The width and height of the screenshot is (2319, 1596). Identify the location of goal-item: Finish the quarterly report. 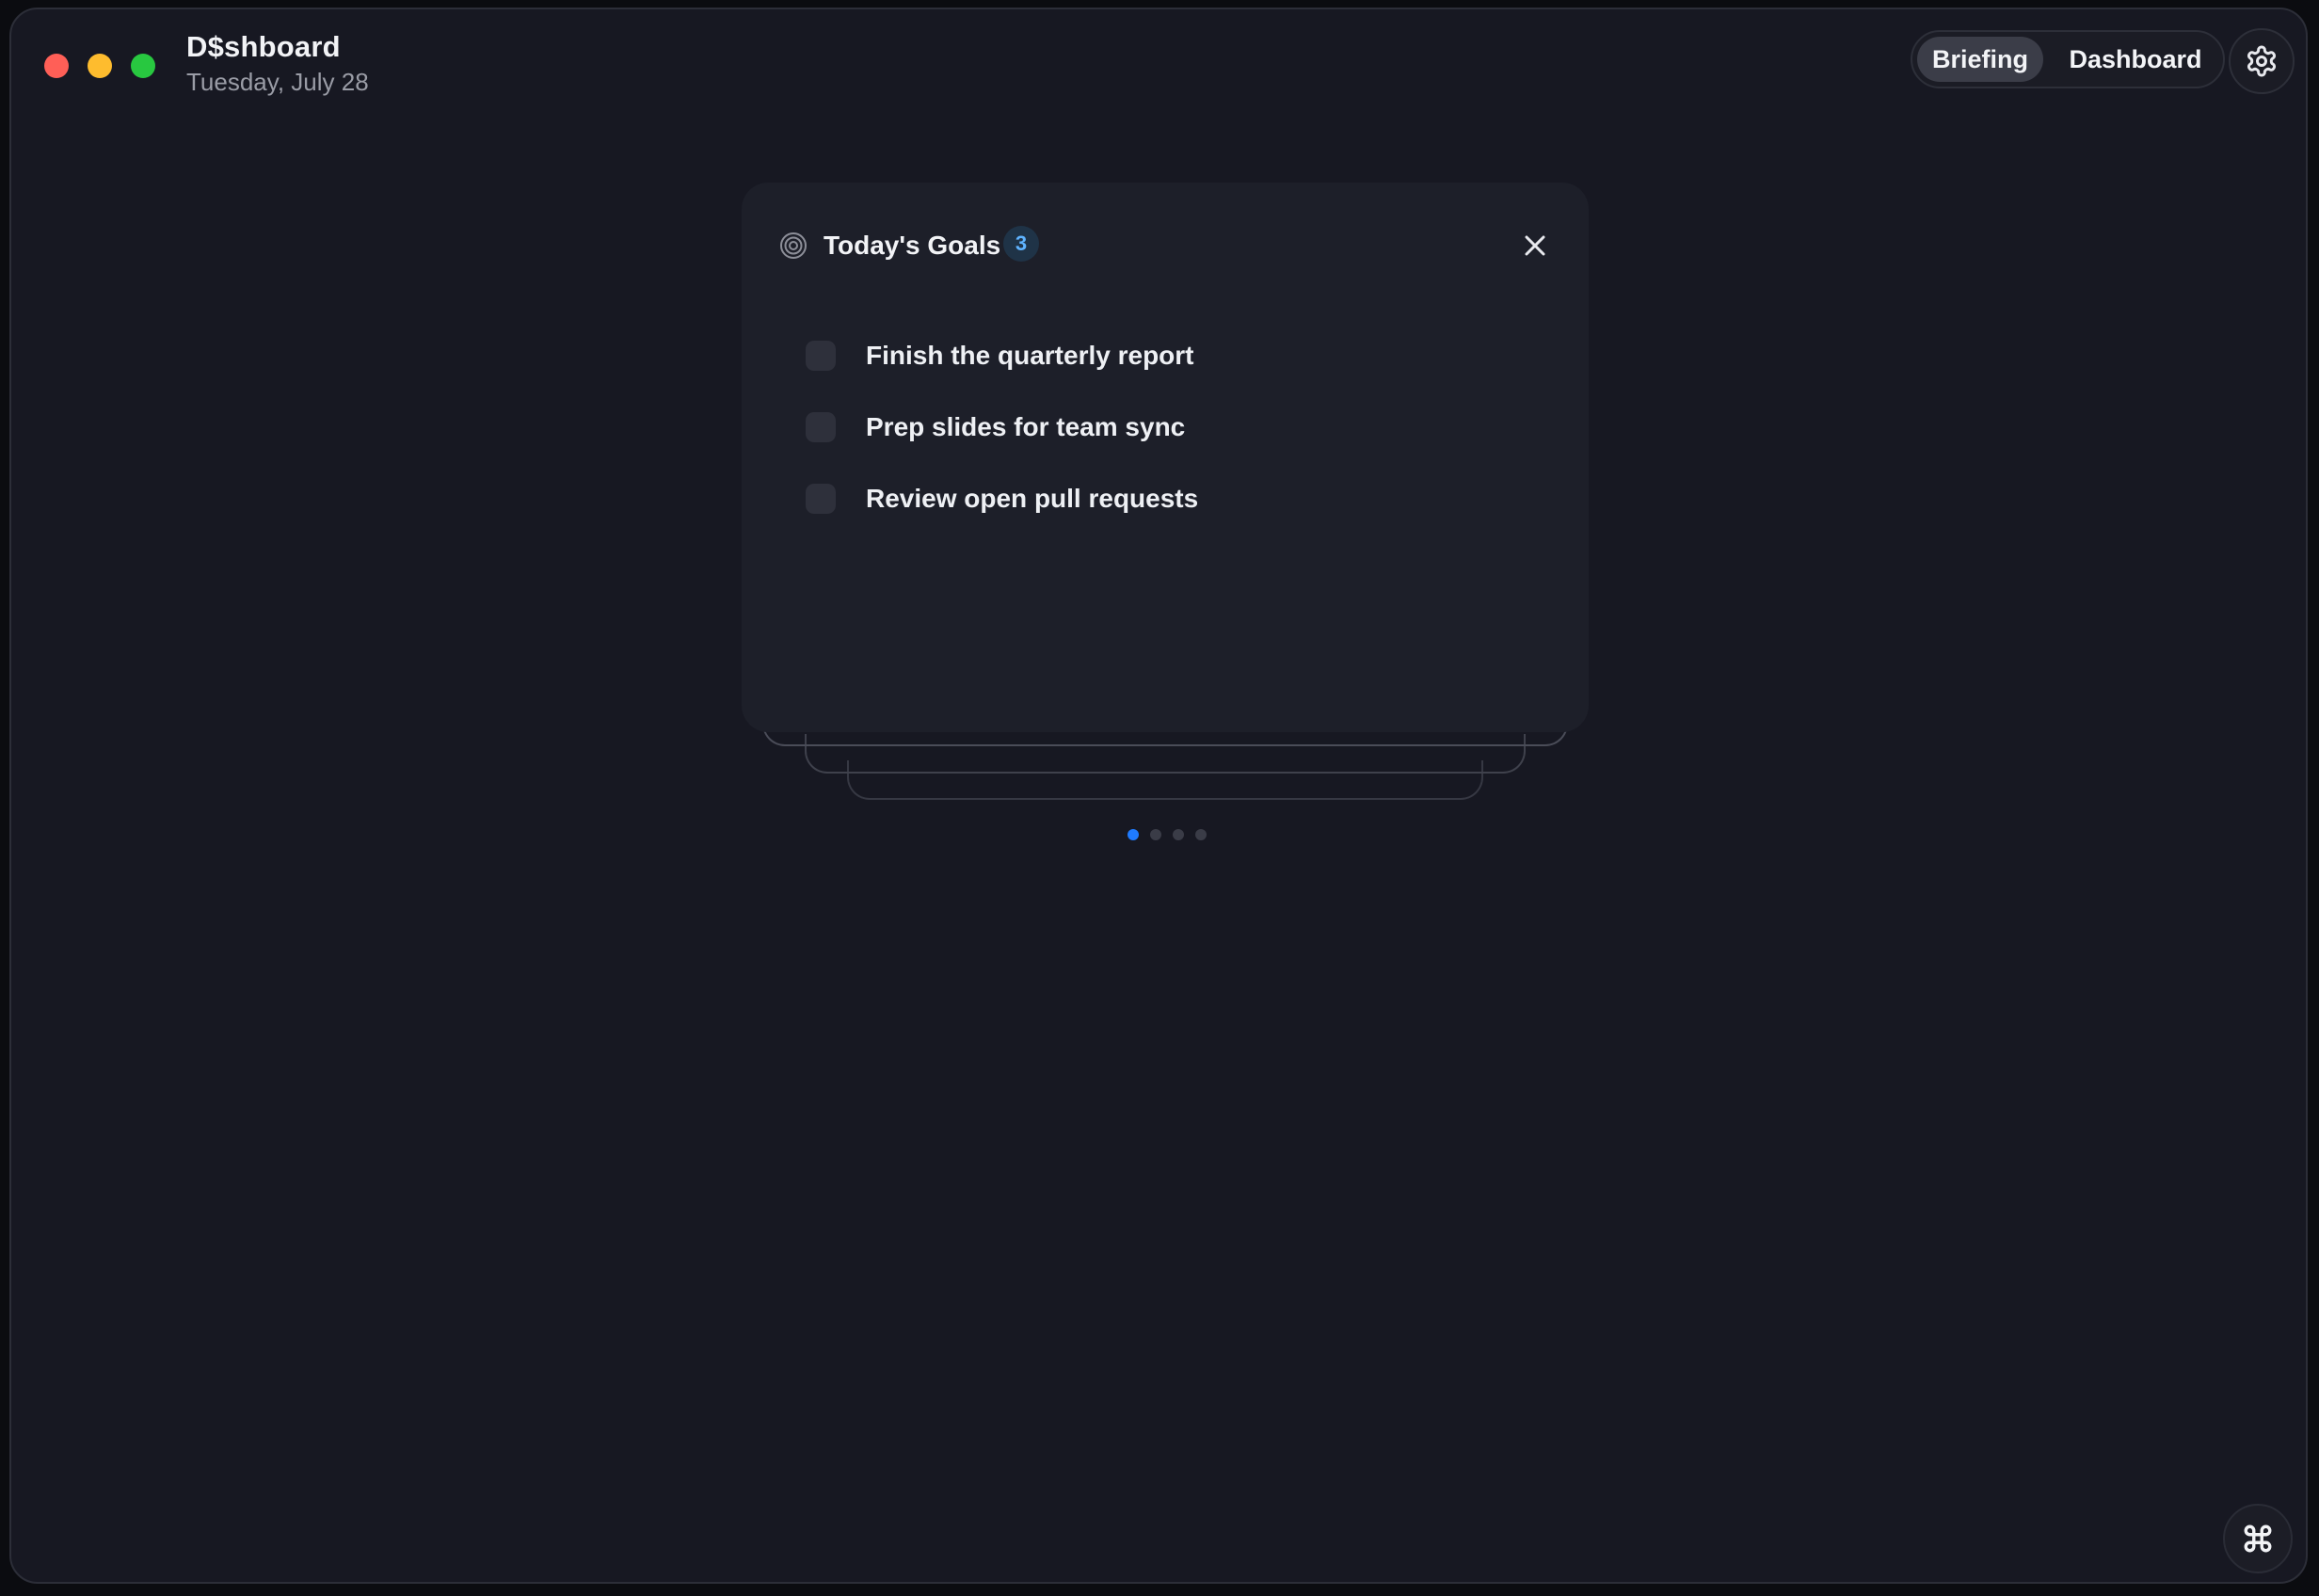
(1002, 355).